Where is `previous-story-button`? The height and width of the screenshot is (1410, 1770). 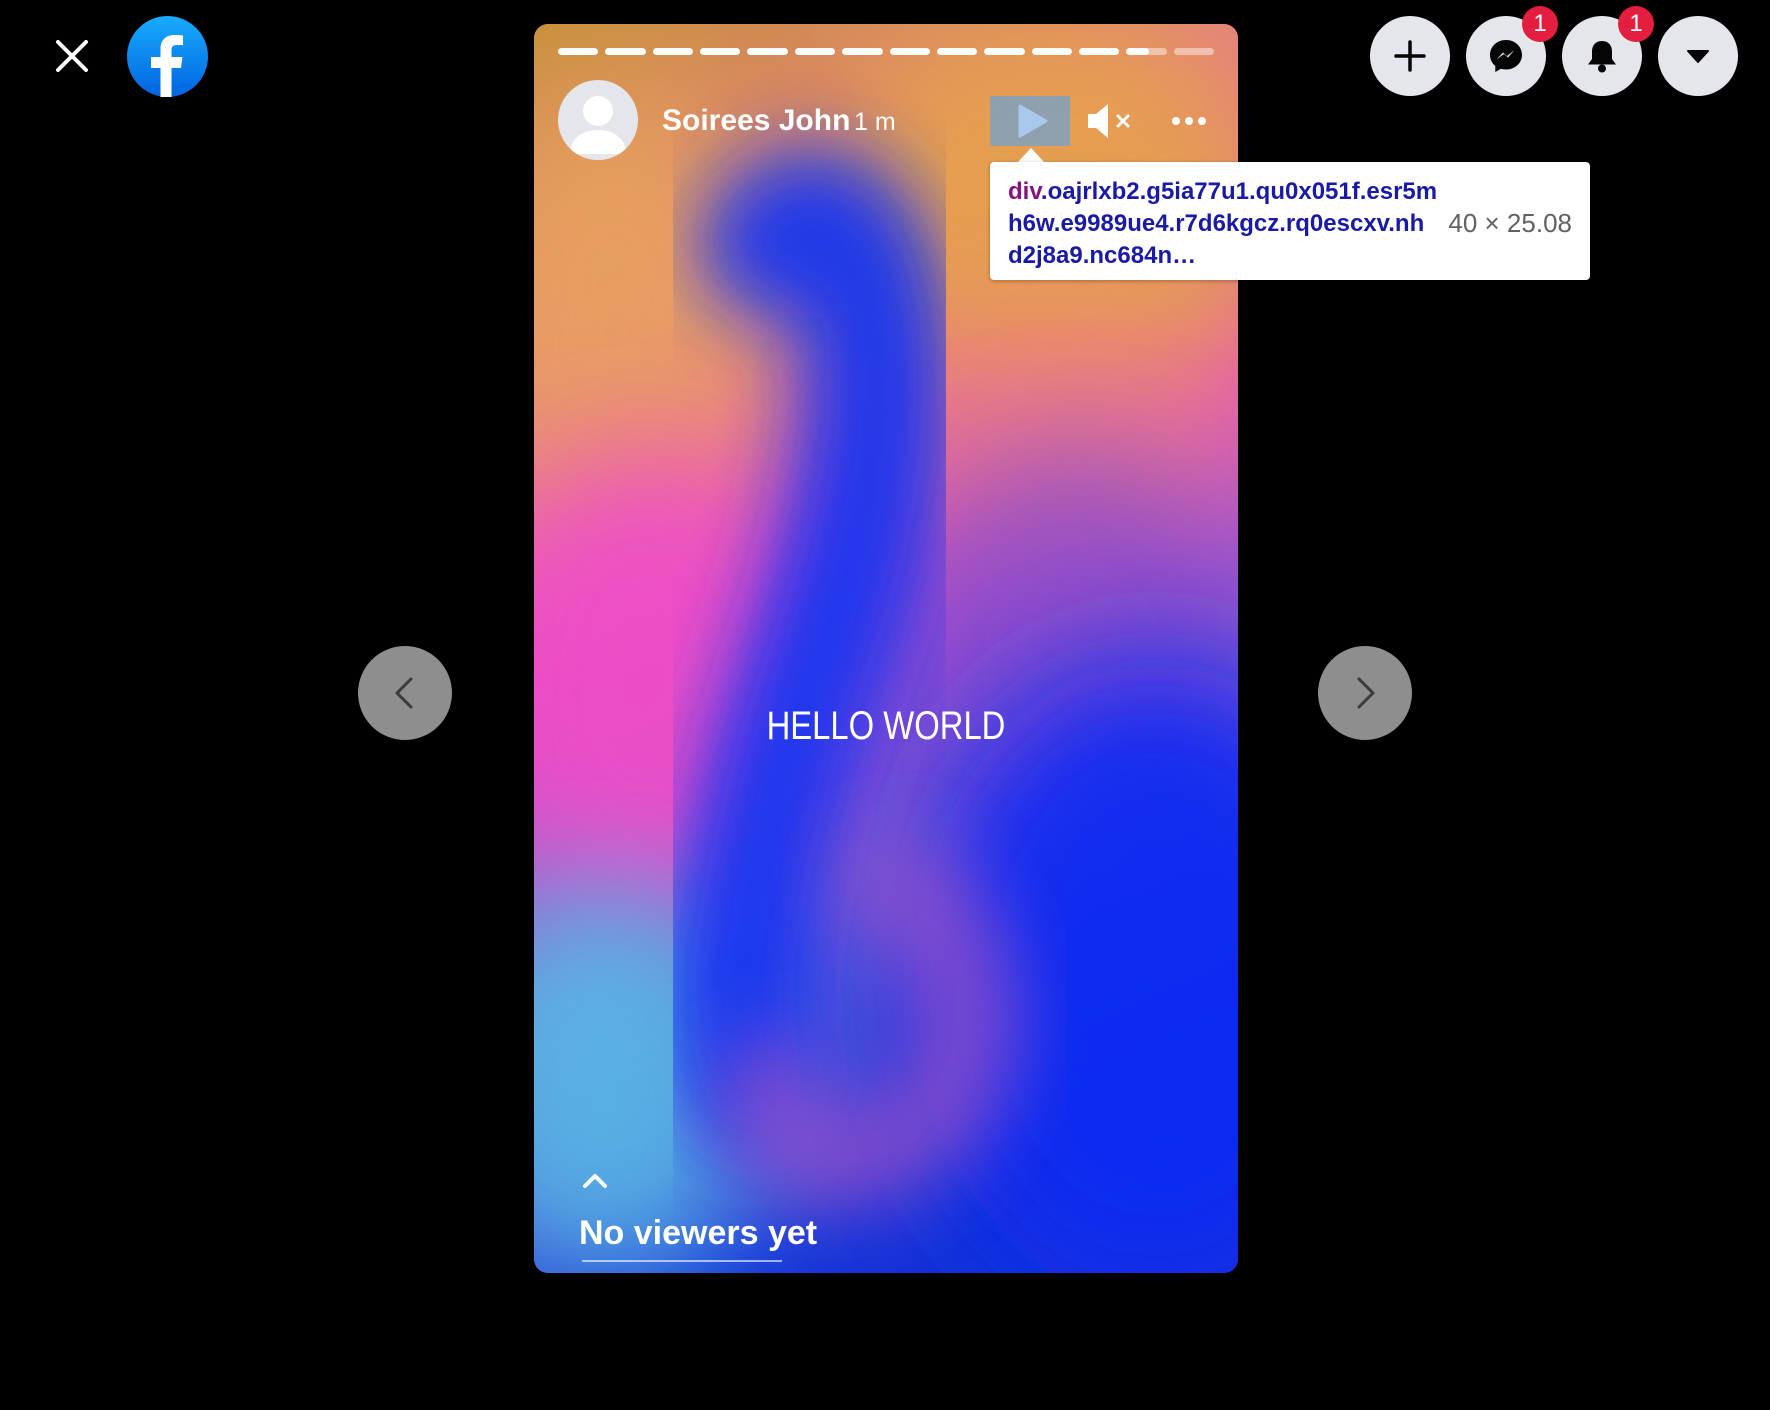
previous-story-button is located at coordinates (405, 693).